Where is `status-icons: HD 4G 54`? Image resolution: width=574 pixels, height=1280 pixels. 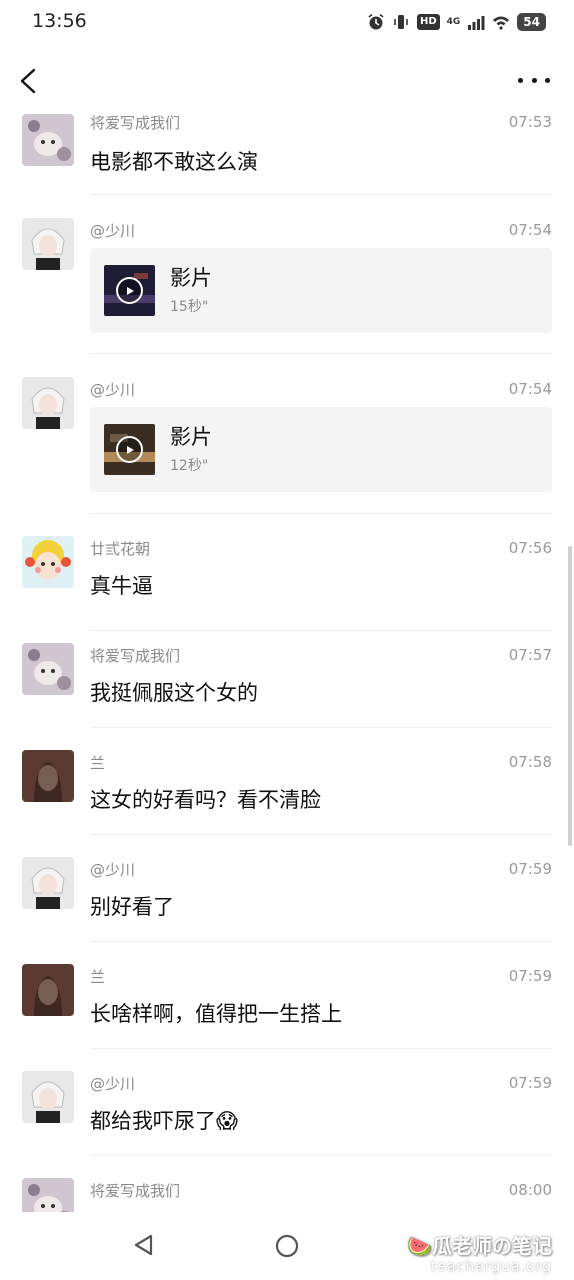
status-icons: HD 4G 54 is located at coordinates (456, 22).